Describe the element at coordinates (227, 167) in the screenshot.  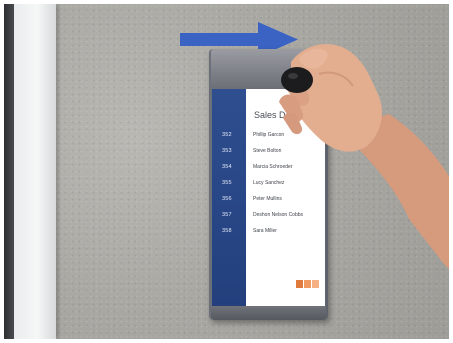
I see `room-number: 354` at that location.